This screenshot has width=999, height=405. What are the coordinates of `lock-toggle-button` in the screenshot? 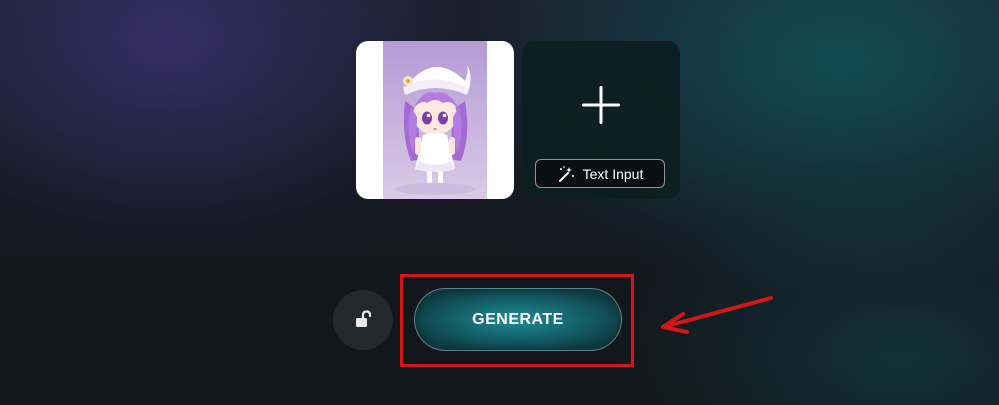 It's located at (363, 320).